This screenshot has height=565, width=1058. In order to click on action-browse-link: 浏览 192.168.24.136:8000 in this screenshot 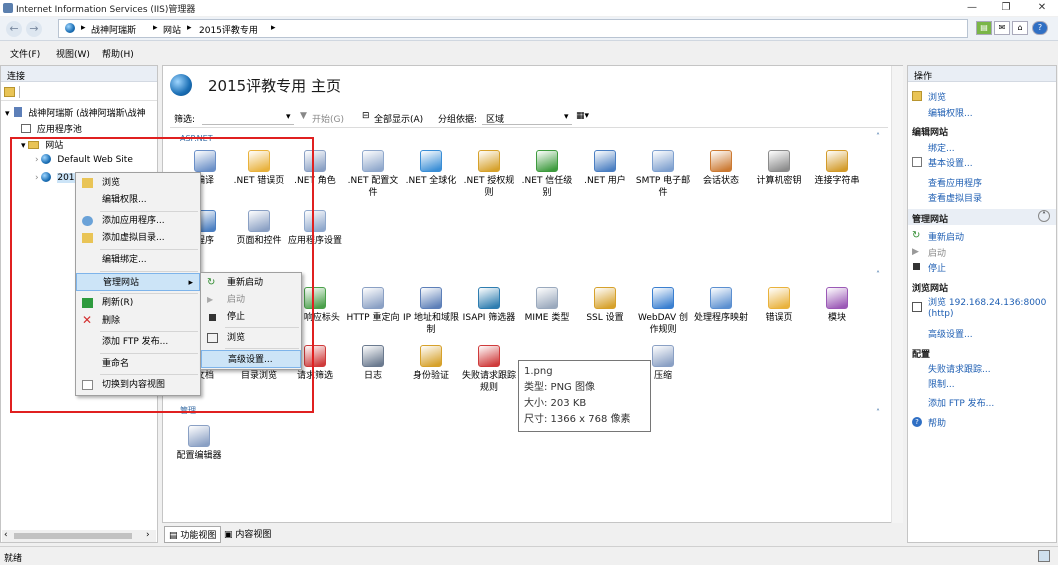, I will do `click(987, 301)`.